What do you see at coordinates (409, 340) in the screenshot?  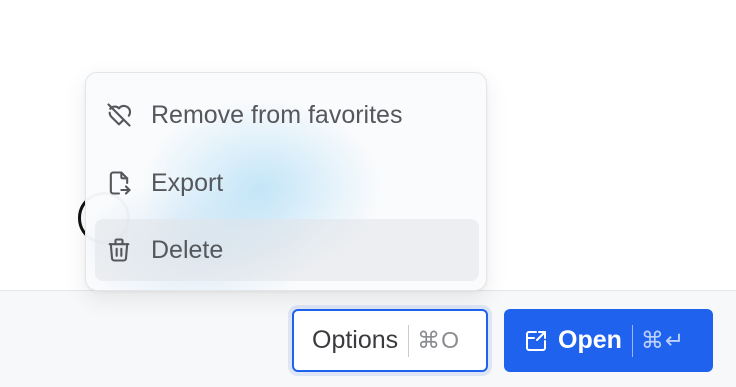 I see `options-divider` at bounding box center [409, 340].